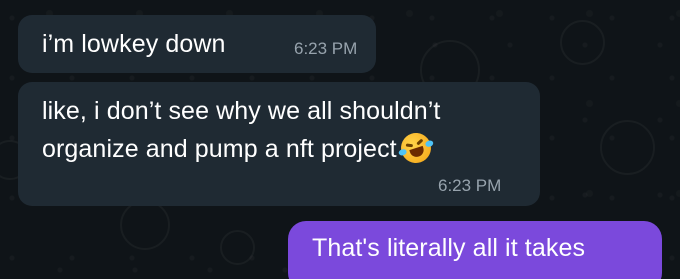  Describe the element at coordinates (449, 248) in the screenshot. I see `message-text: That's literally all it takes` at that location.